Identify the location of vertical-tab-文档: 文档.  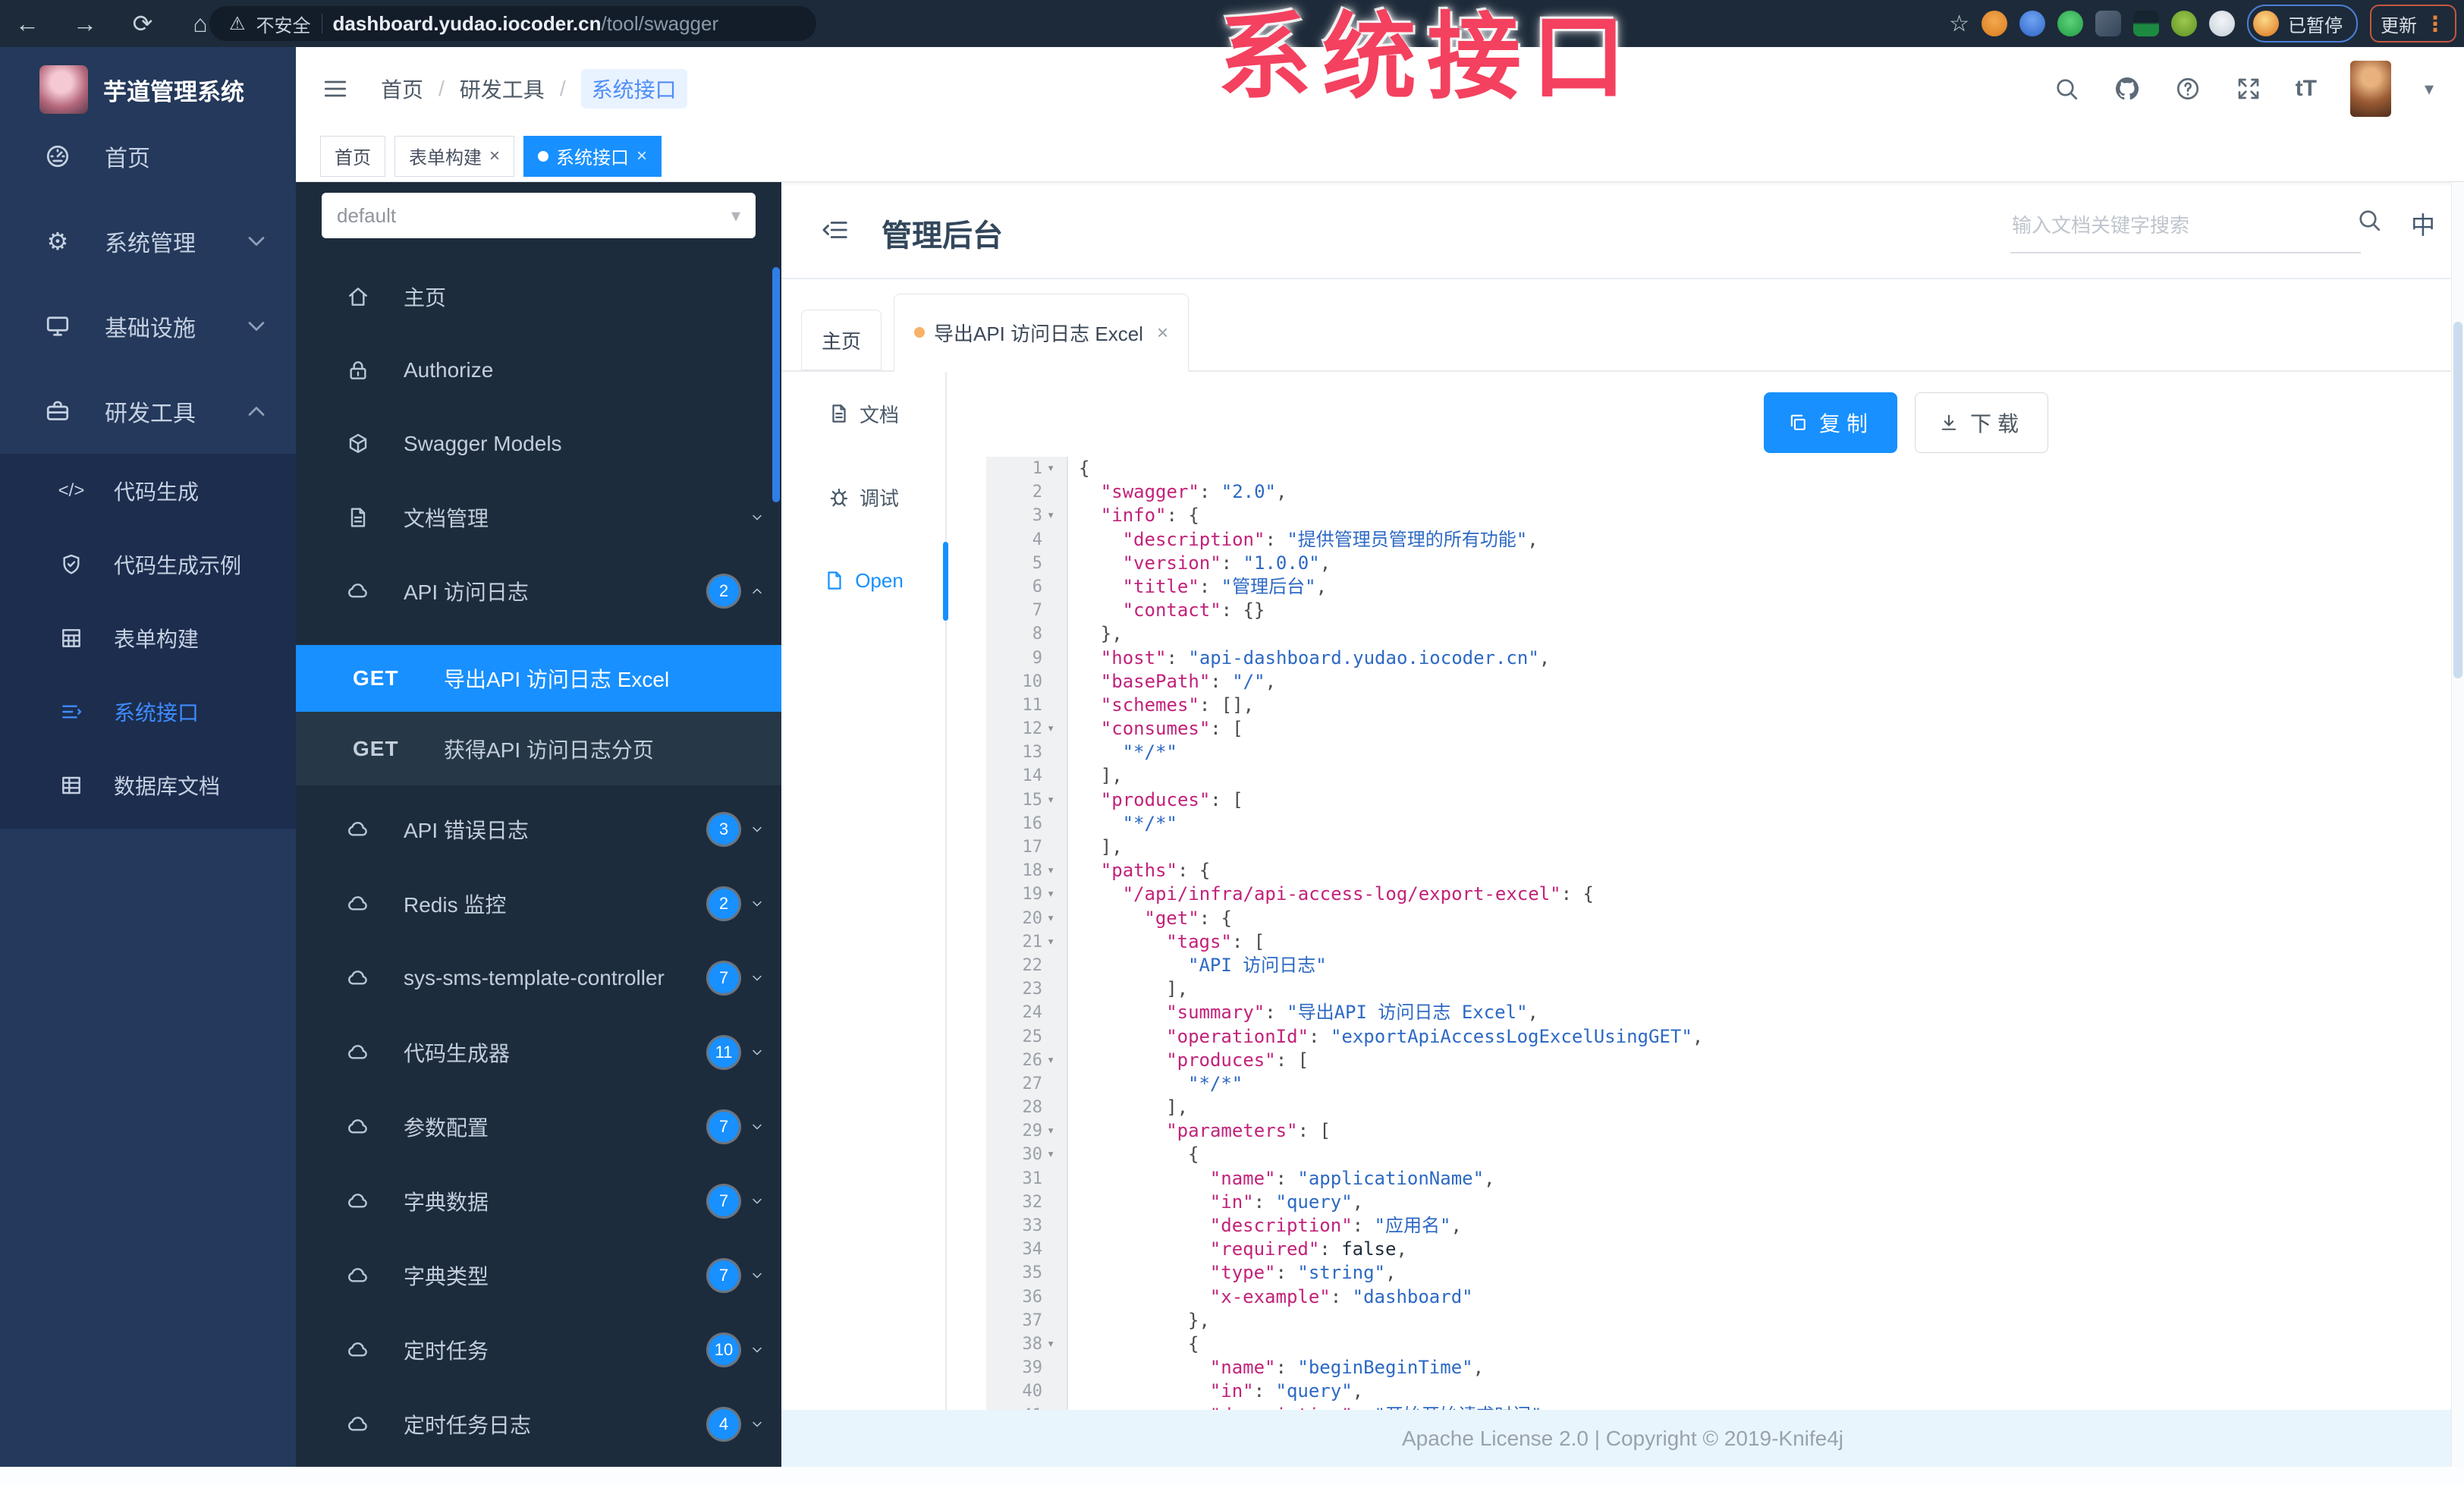
(863, 413).